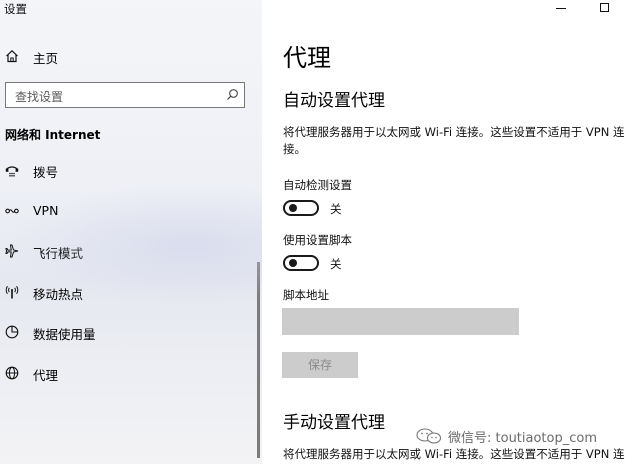  I want to click on script-address-label: 脚本地址, so click(306, 295).